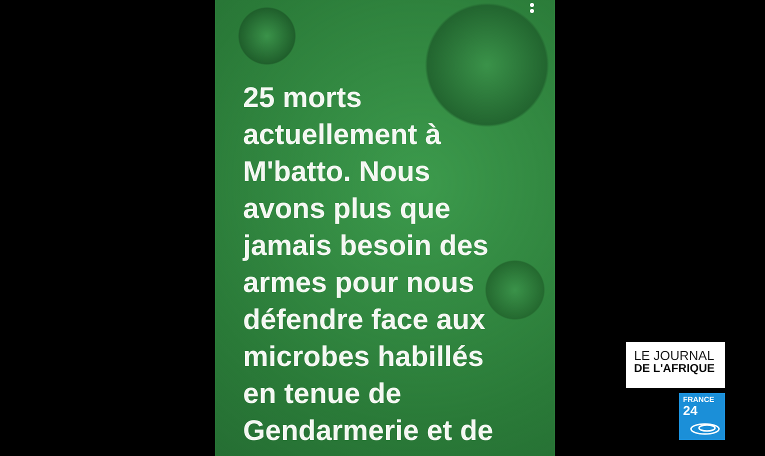 This screenshot has width=765, height=456. I want to click on show-logo-text: LE JOURNAL, so click(675, 355).